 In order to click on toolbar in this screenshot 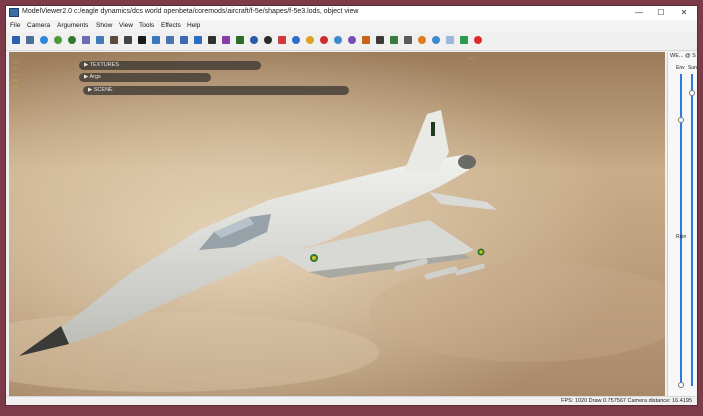, I will do `click(351, 41)`.